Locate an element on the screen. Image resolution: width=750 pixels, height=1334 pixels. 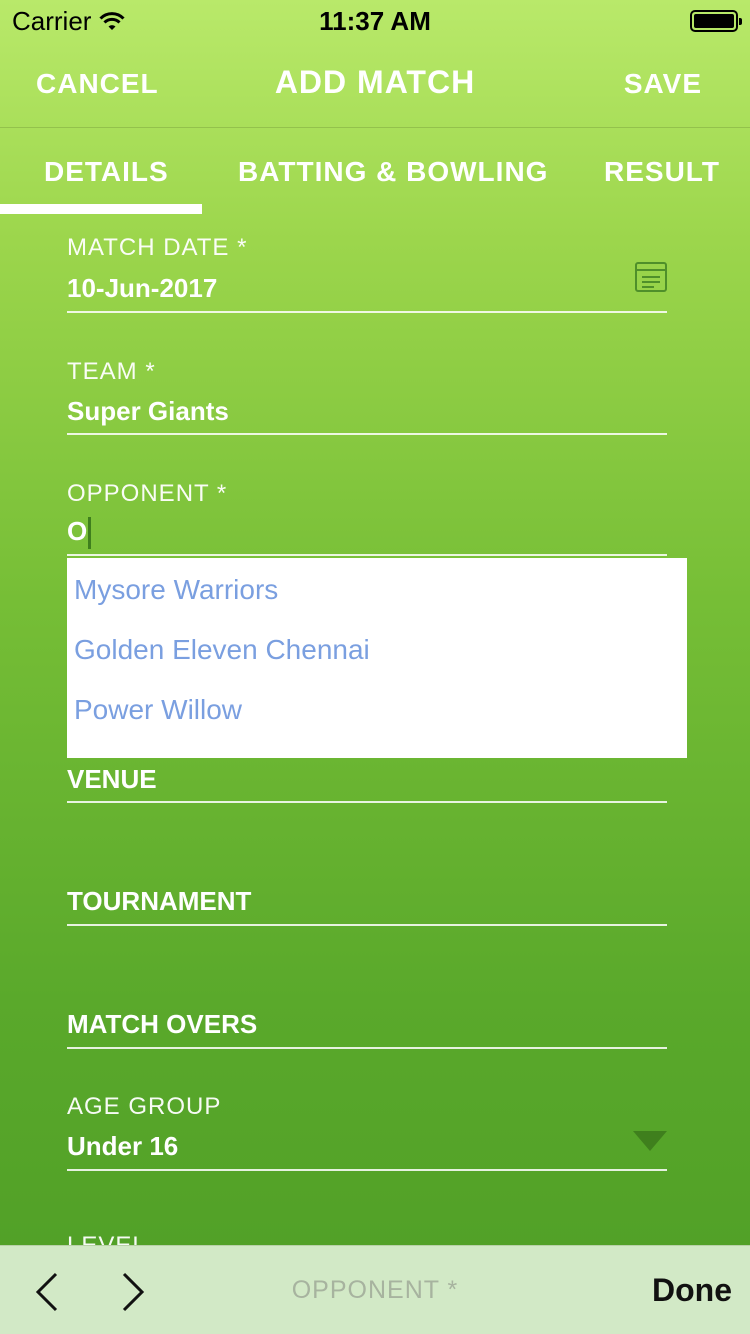
tournament-field: TOURNAMENT is located at coordinates (367, 903).